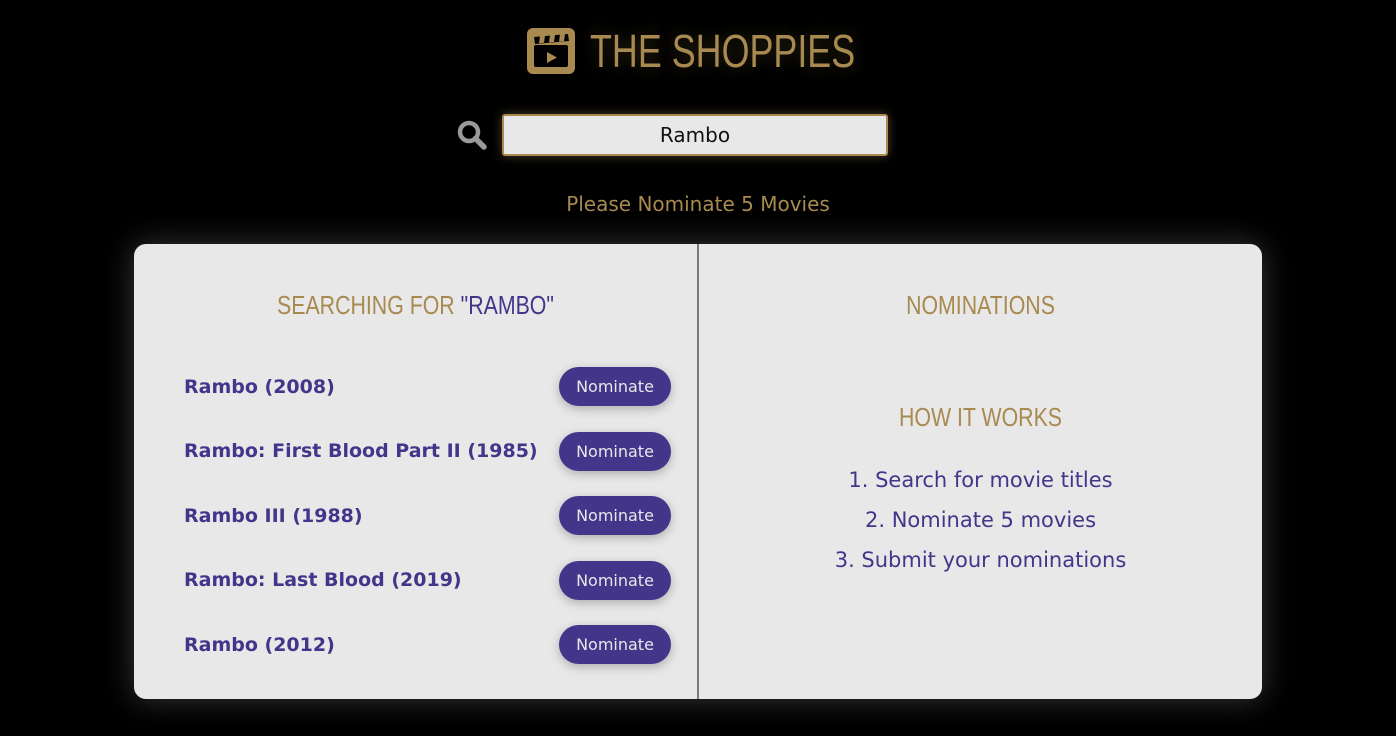 The width and height of the screenshot is (1396, 736). I want to click on step-item: 3. Submit your nominations, so click(980, 560).